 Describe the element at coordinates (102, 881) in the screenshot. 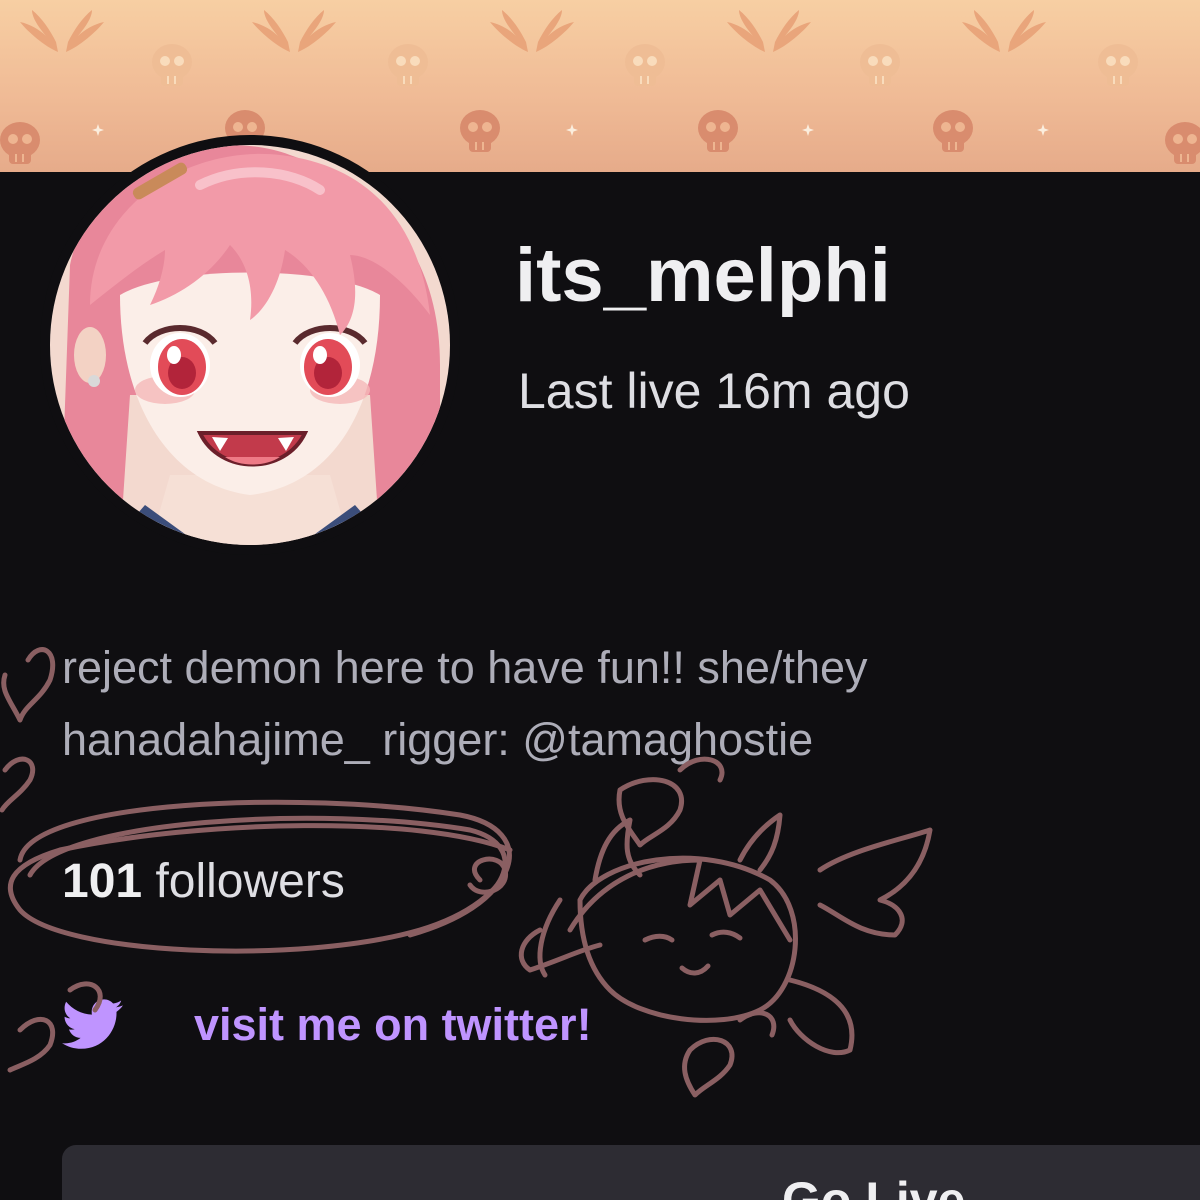

I see `followers-number: 101` at that location.